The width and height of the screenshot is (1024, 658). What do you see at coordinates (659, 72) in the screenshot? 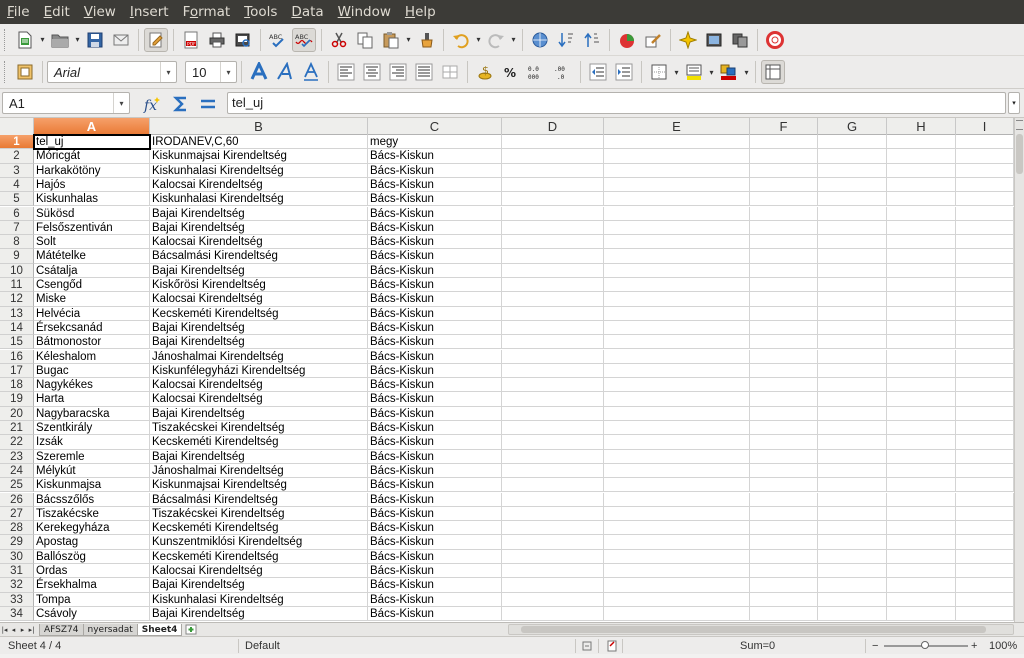
I see `borders-icon` at bounding box center [659, 72].